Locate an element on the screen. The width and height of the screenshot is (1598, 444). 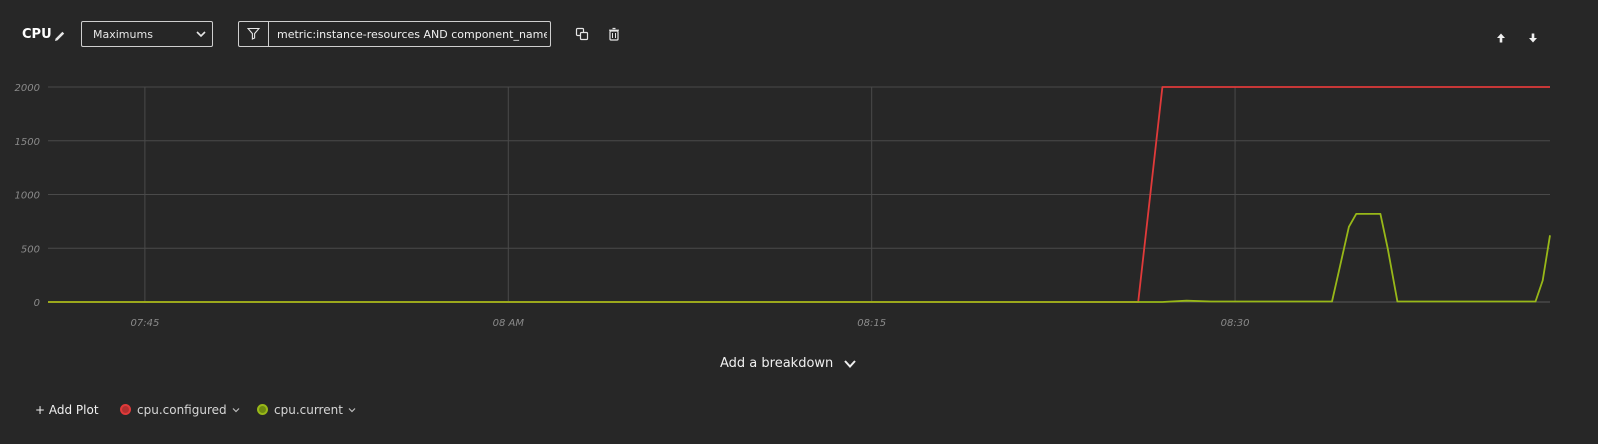
legend-label: cpu.configured is located at coordinates (182, 410).